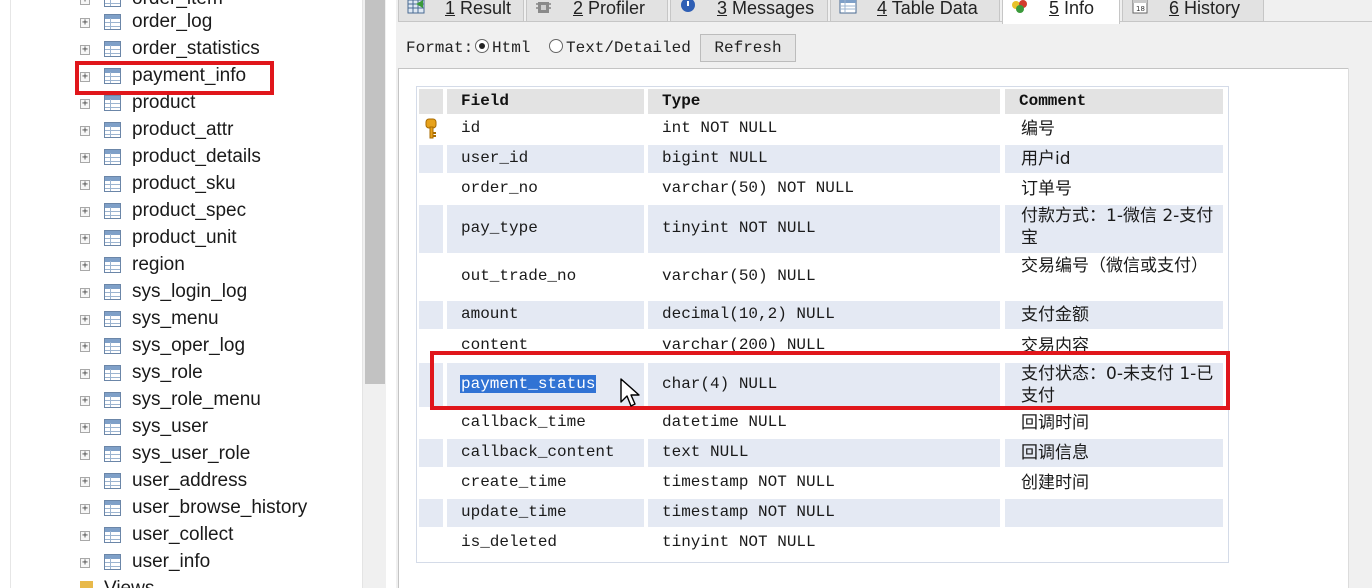  What do you see at coordinates (556, 46) in the screenshot?
I see `format-text-radio` at bounding box center [556, 46].